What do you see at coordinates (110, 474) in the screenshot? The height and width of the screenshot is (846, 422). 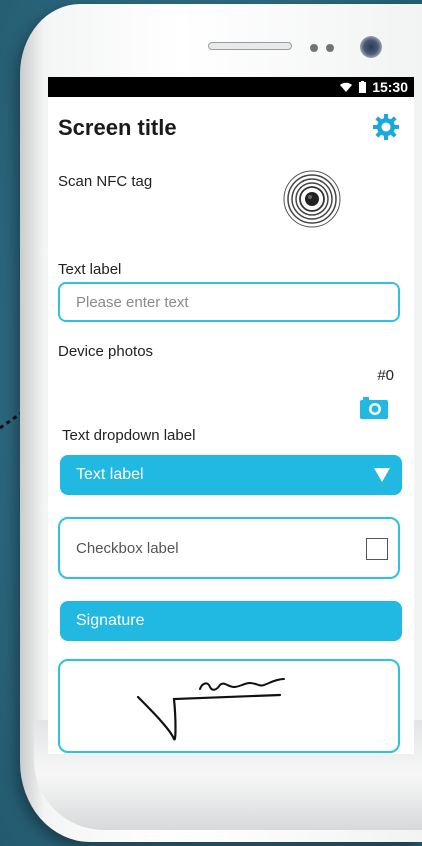 I see `dropdown-selected-value: Text label` at bounding box center [110, 474].